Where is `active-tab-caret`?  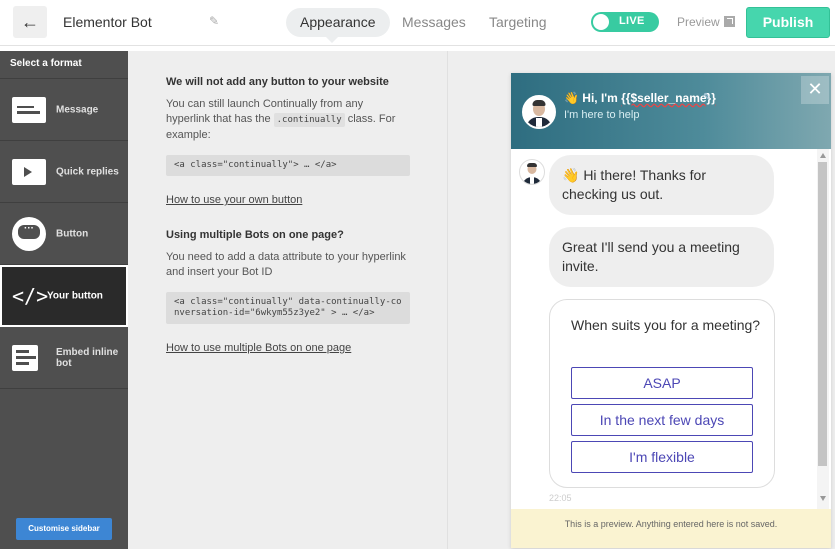
active-tab-caret is located at coordinates (332, 39).